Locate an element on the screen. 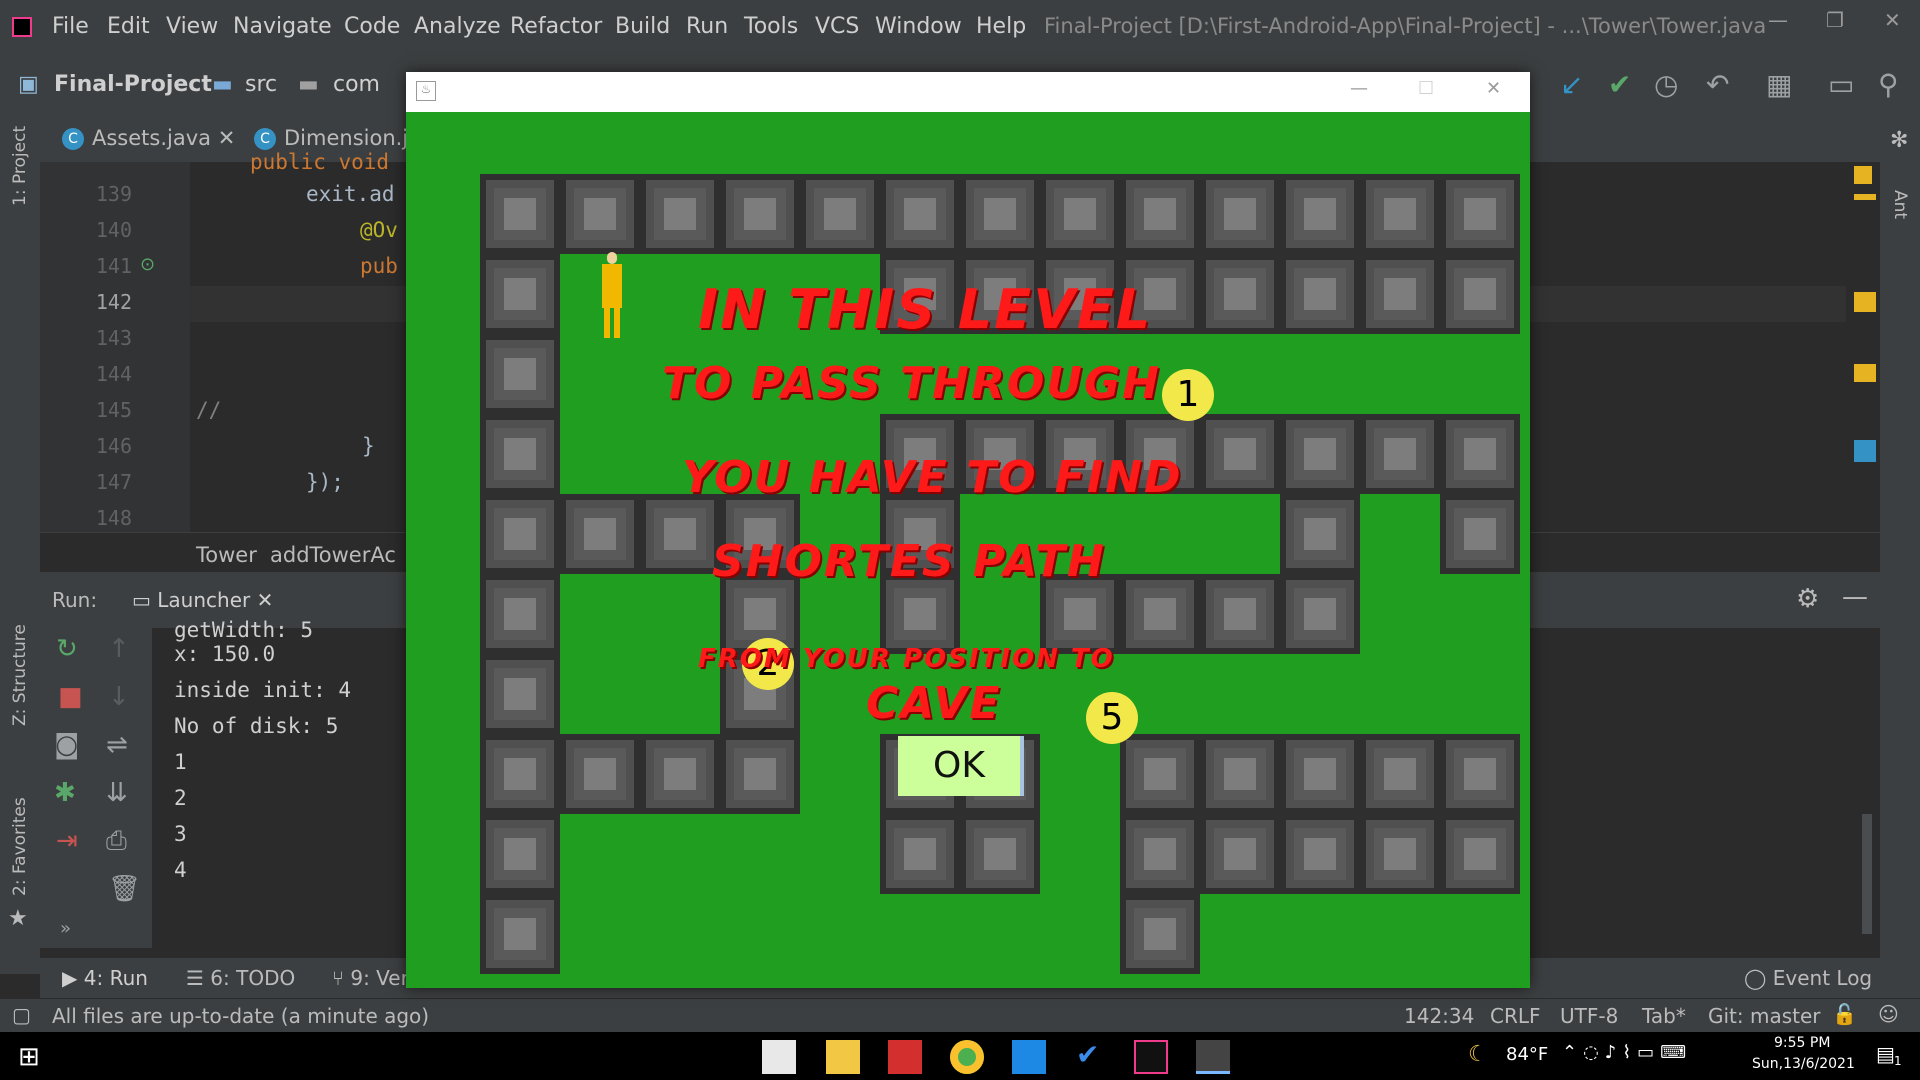 The width and height of the screenshot is (1920, 1080). maximize-icon: ☐ is located at coordinates (1426, 88).